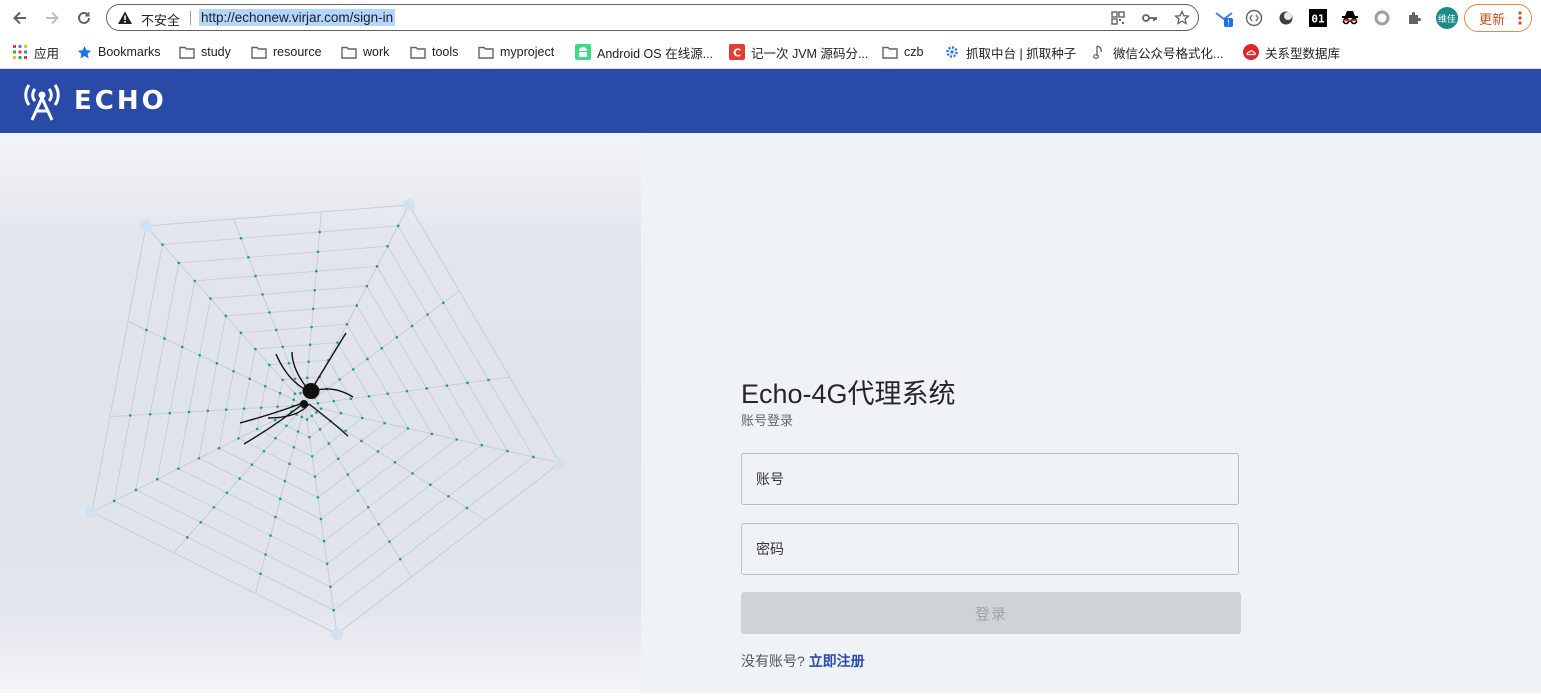  Describe the element at coordinates (902, 52) in the screenshot. I see `bookmark-folder-czb: czb` at that location.